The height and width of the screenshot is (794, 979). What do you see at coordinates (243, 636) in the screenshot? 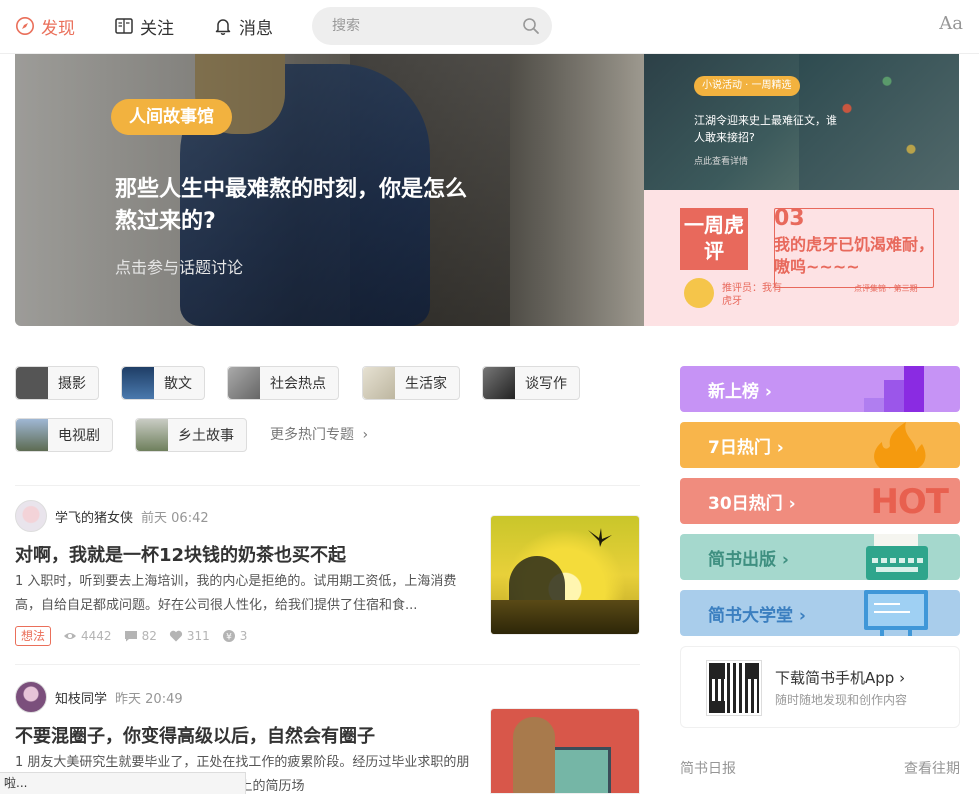
I see `rewards-value: 3` at bounding box center [243, 636].